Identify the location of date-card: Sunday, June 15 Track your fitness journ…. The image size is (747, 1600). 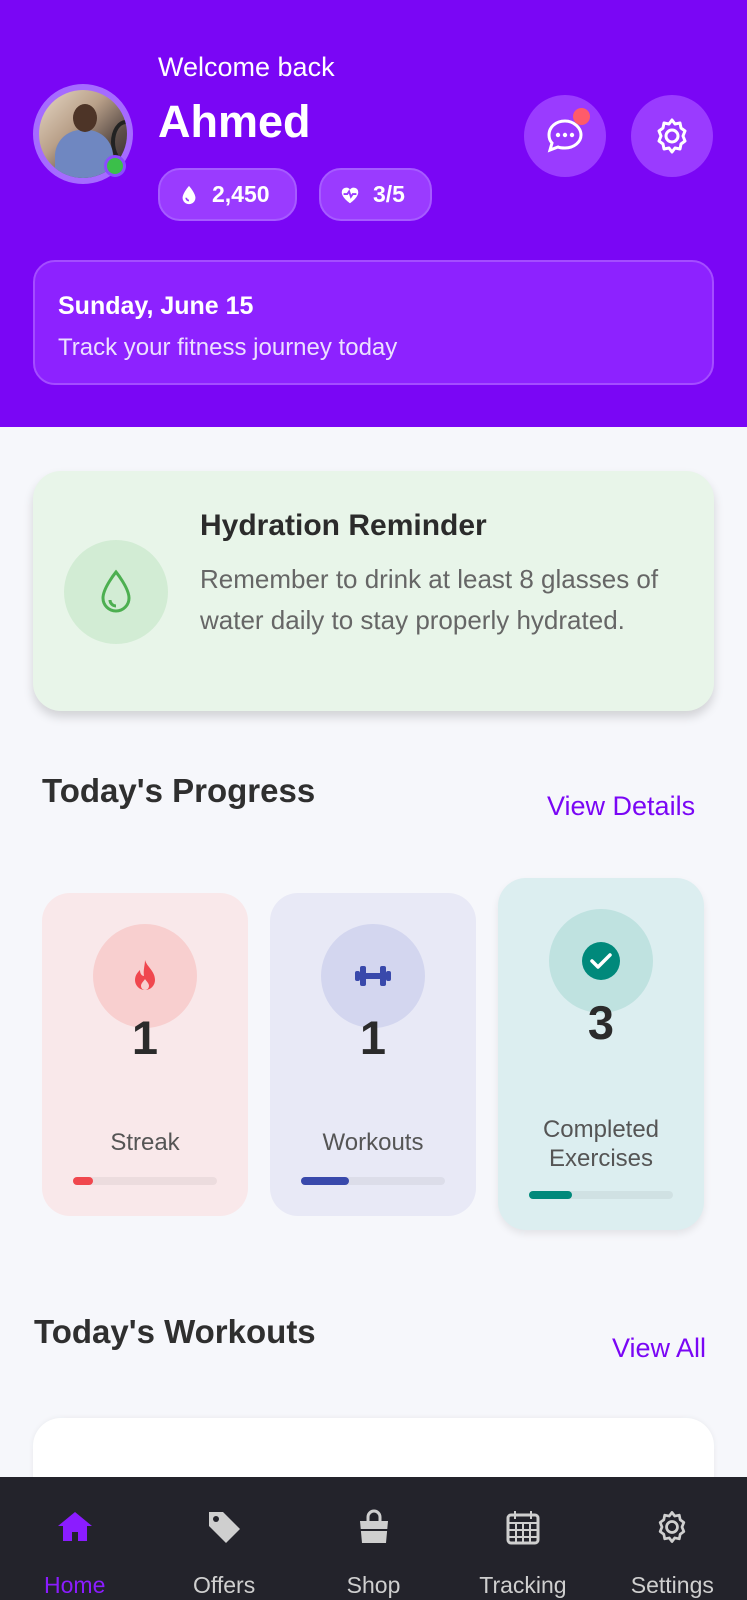
(373, 322).